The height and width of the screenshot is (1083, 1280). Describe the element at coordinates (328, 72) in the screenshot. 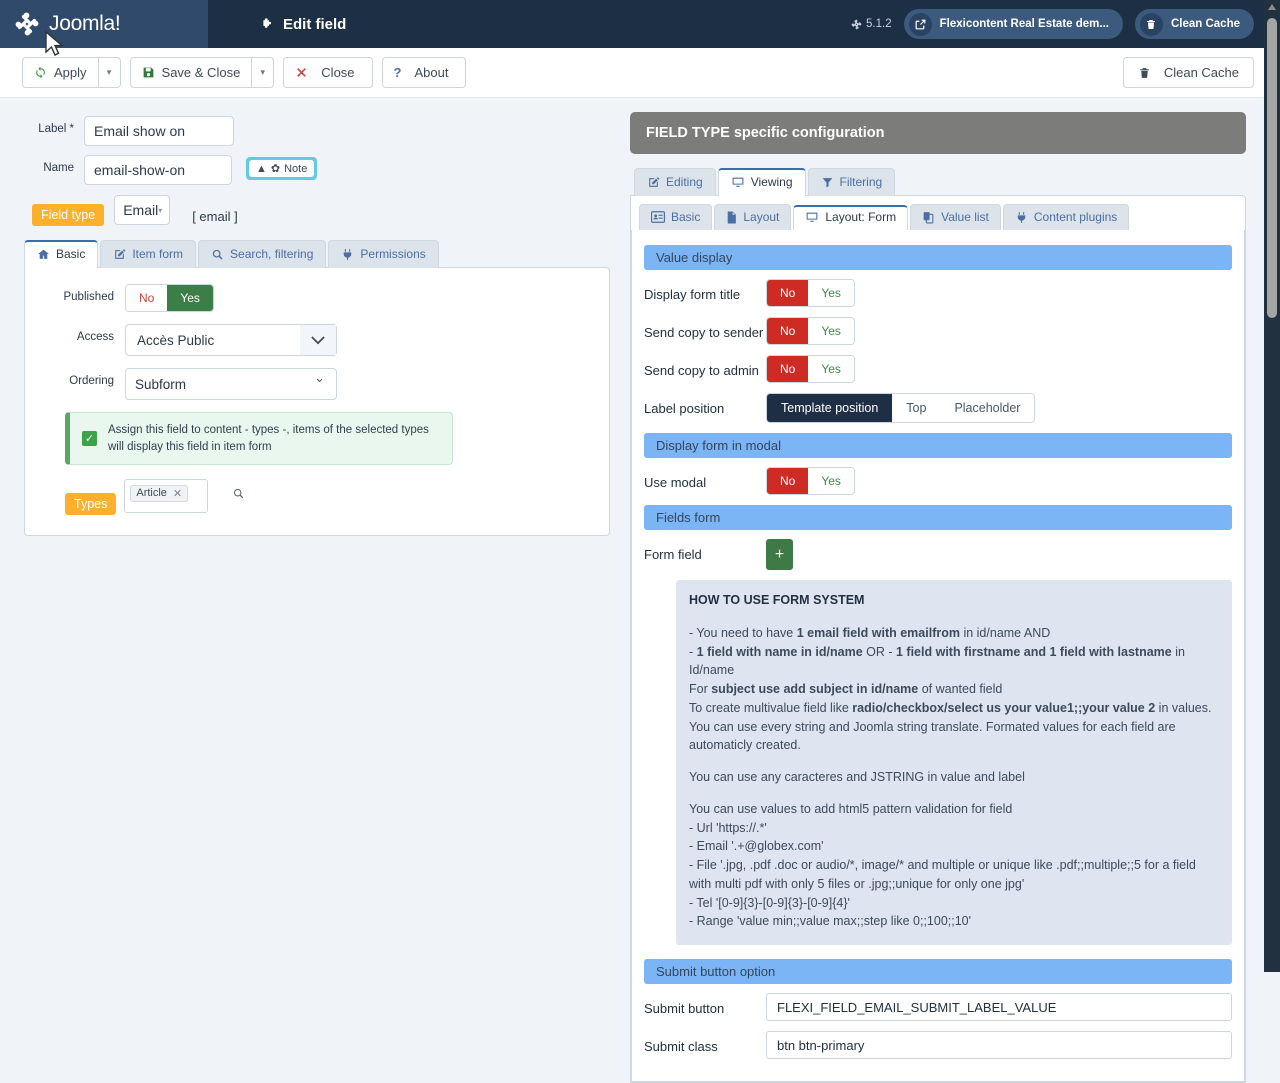

I see `close-button: Close` at that location.